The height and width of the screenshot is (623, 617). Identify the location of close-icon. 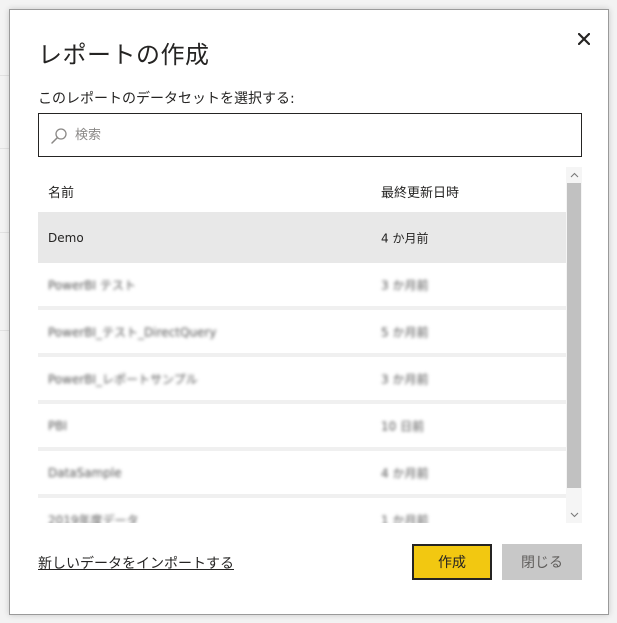
(584, 39).